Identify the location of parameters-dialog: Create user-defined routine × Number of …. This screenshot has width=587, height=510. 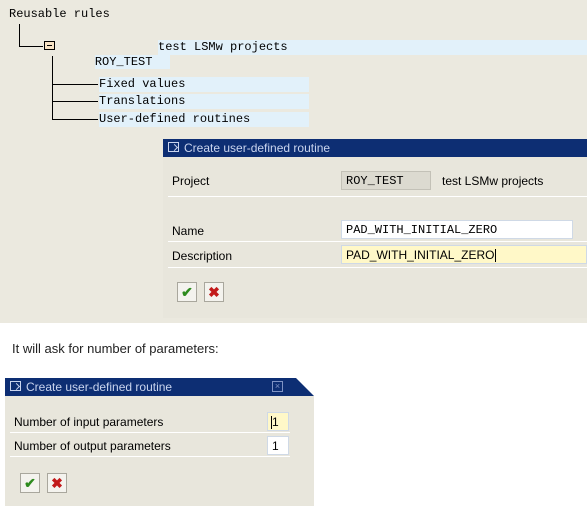
(159, 442).